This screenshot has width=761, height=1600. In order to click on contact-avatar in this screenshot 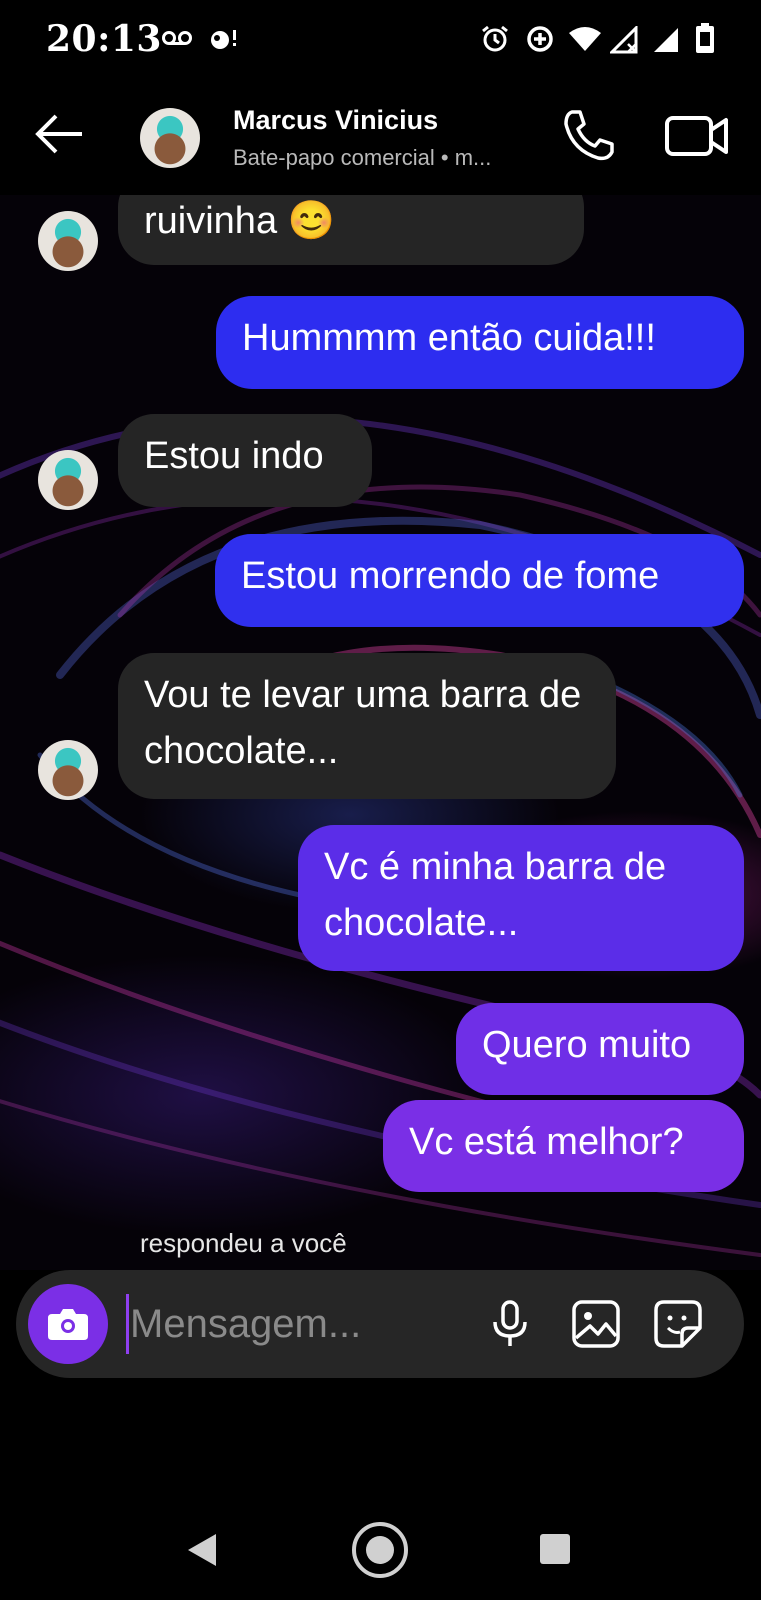, I will do `click(170, 138)`.